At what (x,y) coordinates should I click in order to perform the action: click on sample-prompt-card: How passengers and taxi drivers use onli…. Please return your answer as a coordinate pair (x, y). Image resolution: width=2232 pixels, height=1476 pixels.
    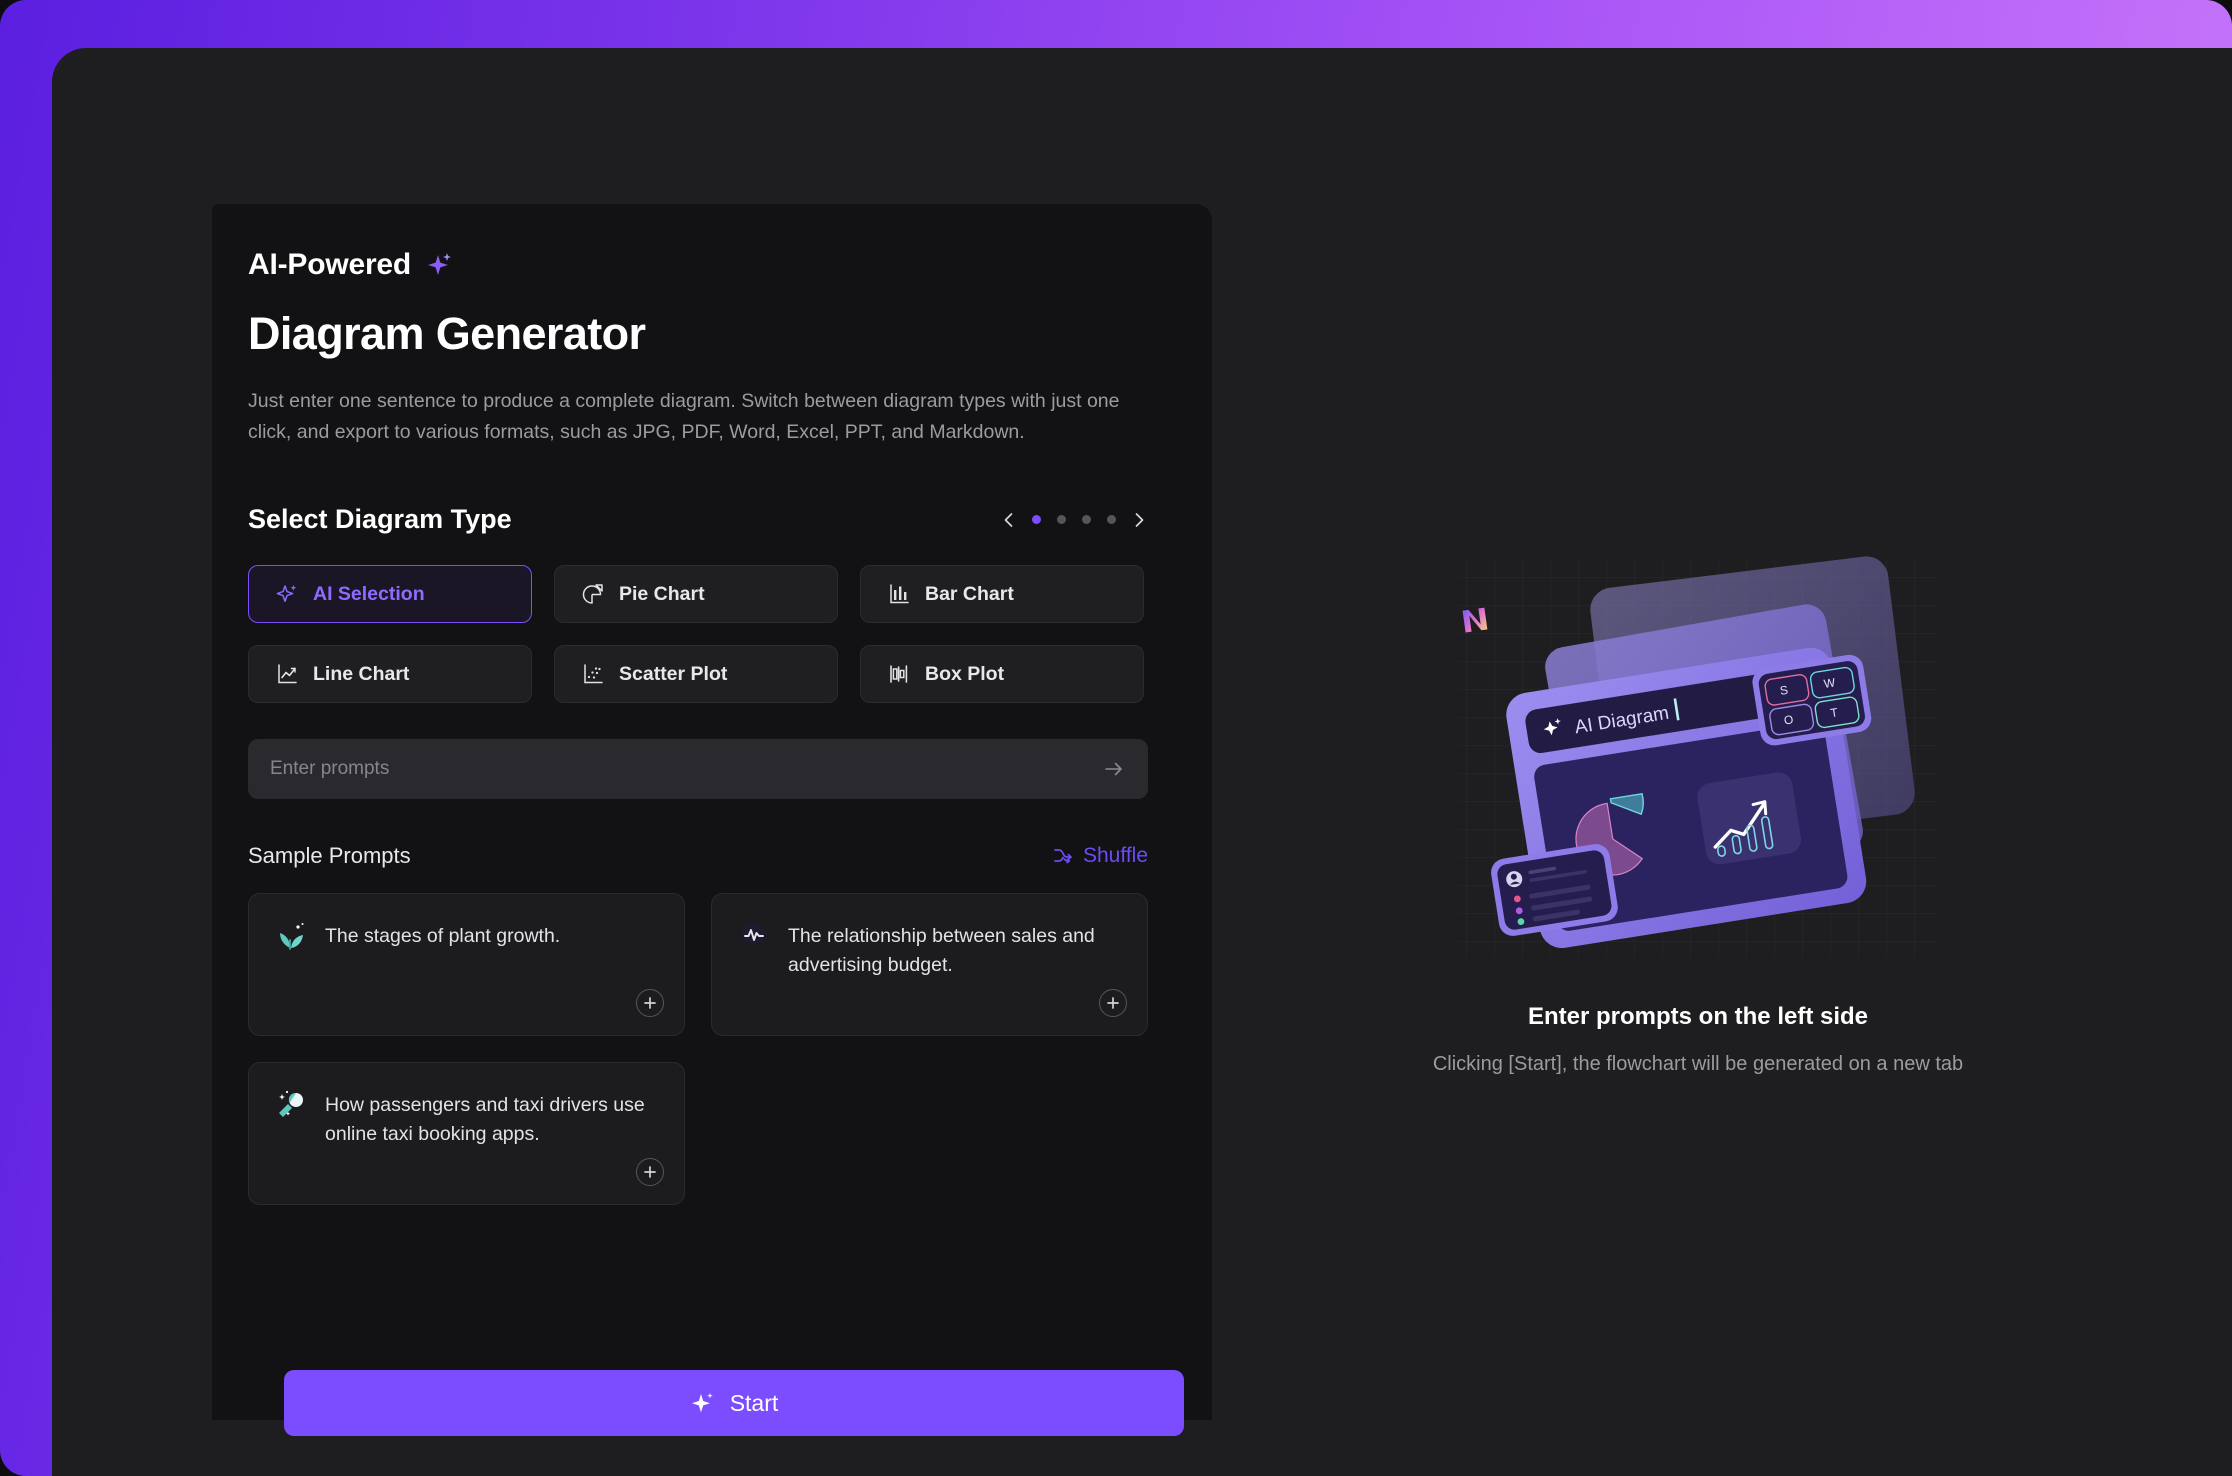
    Looking at the image, I should click on (466, 1133).